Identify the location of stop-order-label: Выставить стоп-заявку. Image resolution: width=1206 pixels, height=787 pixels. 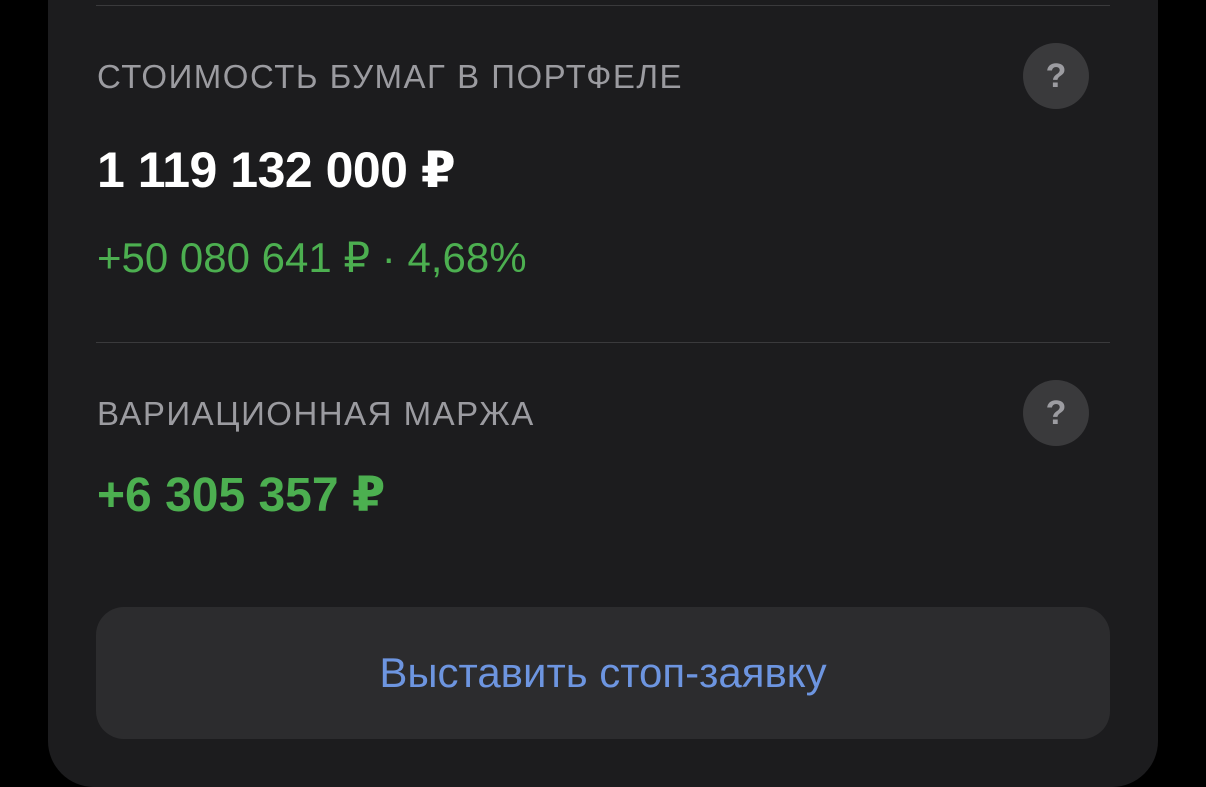
(603, 672).